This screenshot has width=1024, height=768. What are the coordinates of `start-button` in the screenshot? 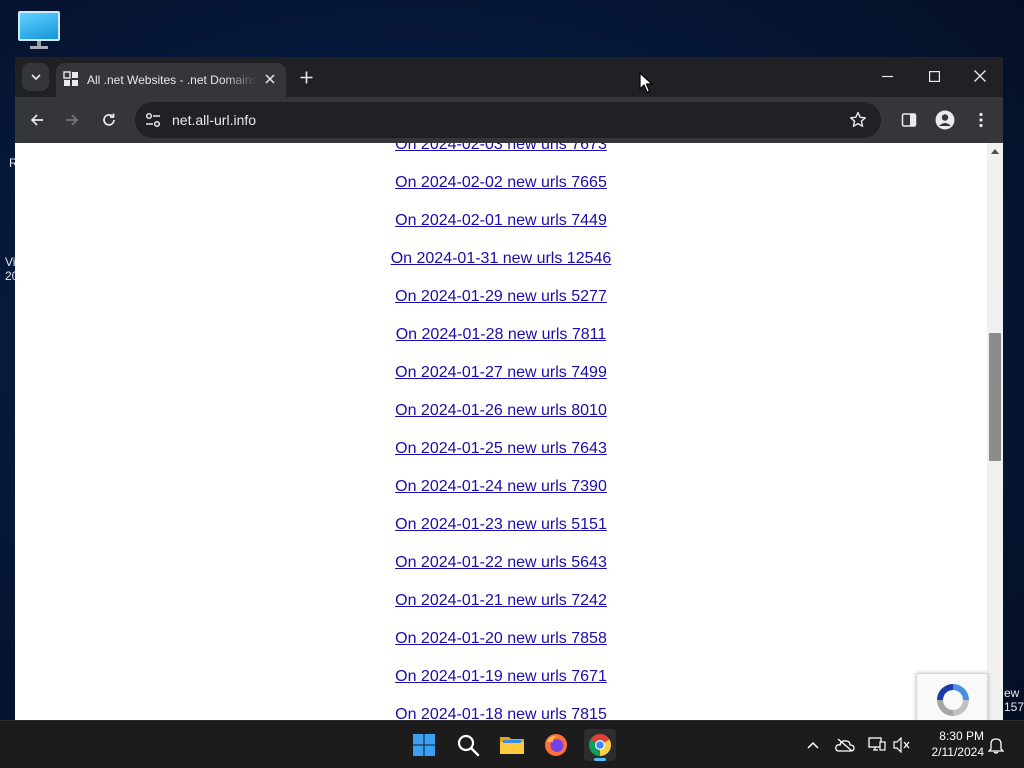 It's located at (424, 745).